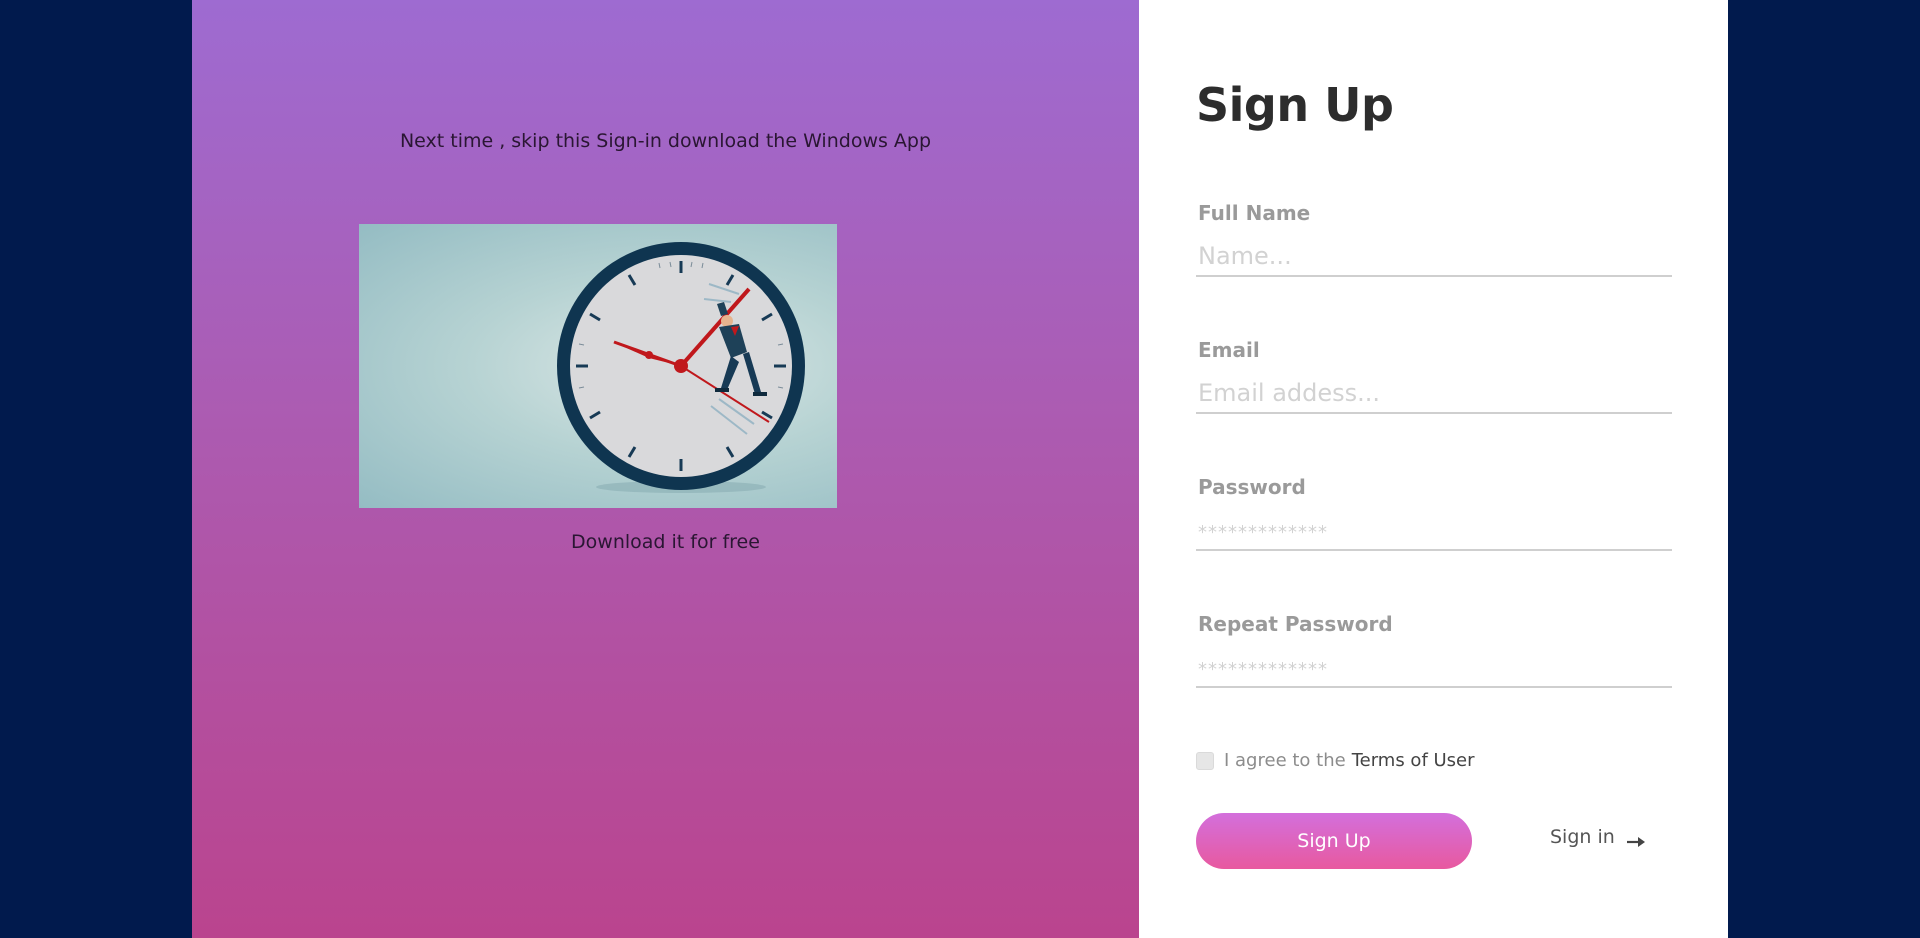 This screenshot has width=1920, height=938. What do you see at coordinates (1205, 760) in the screenshot?
I see `terms-checkbox` at bounding box center [1205, 760].